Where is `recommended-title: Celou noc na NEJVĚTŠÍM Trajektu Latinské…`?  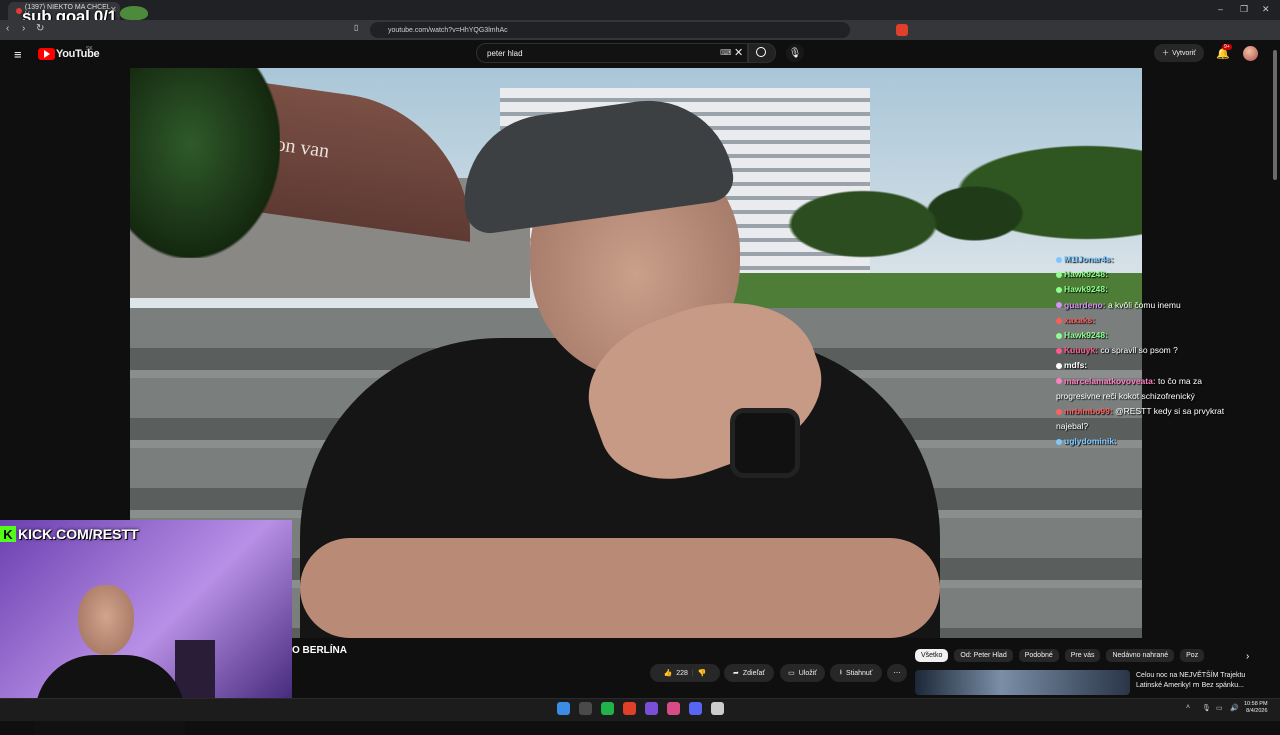
recommended-title: Celou noc na NEJVĚTŠÍM Trajektu Latinské… is located at coordinates (1201, 681).